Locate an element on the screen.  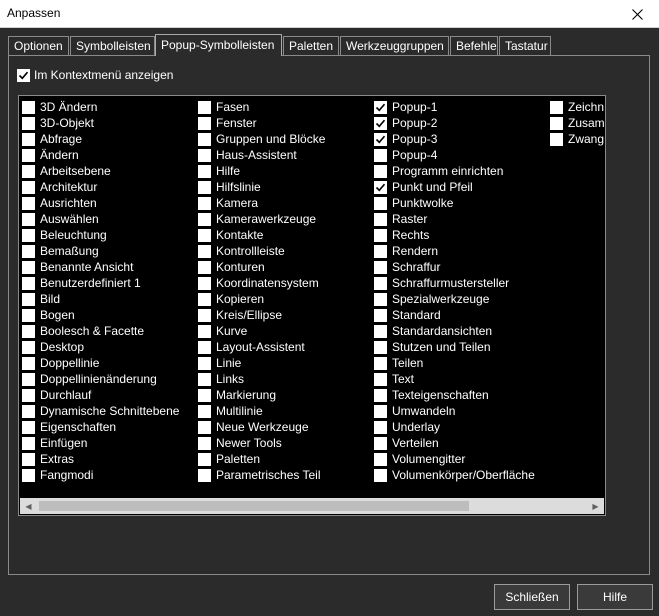
help-button: Hilfe is located at coordinates (615, 597).